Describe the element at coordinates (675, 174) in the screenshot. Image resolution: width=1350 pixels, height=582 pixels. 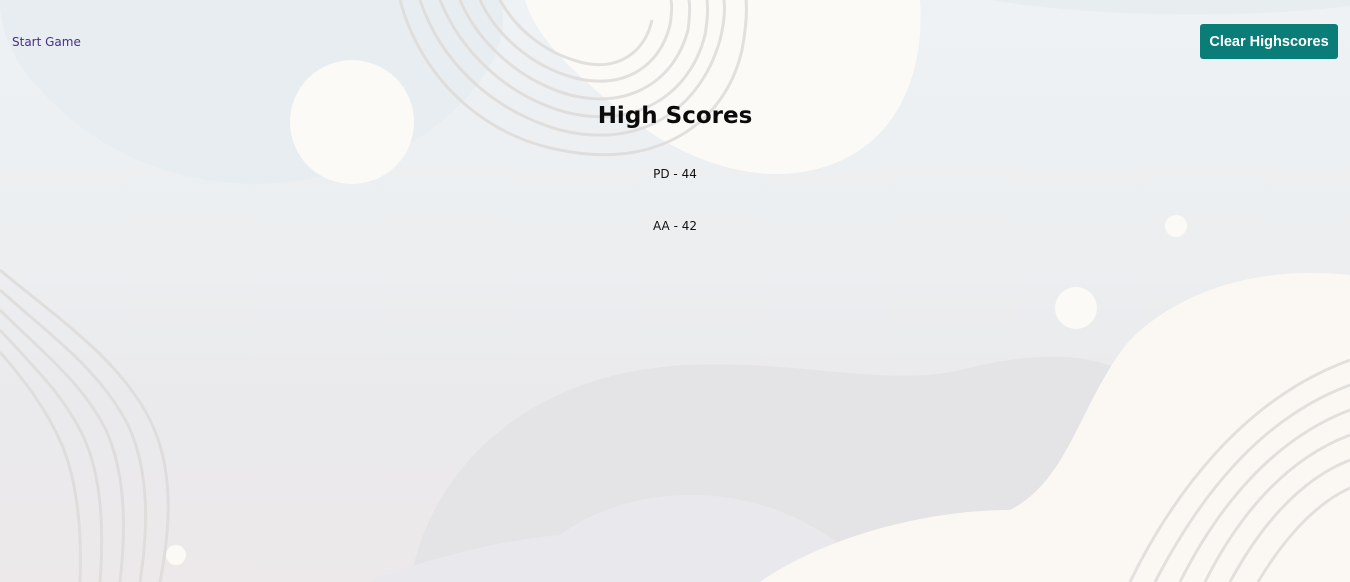
I see `score-list-item: PD - 44` at that location.